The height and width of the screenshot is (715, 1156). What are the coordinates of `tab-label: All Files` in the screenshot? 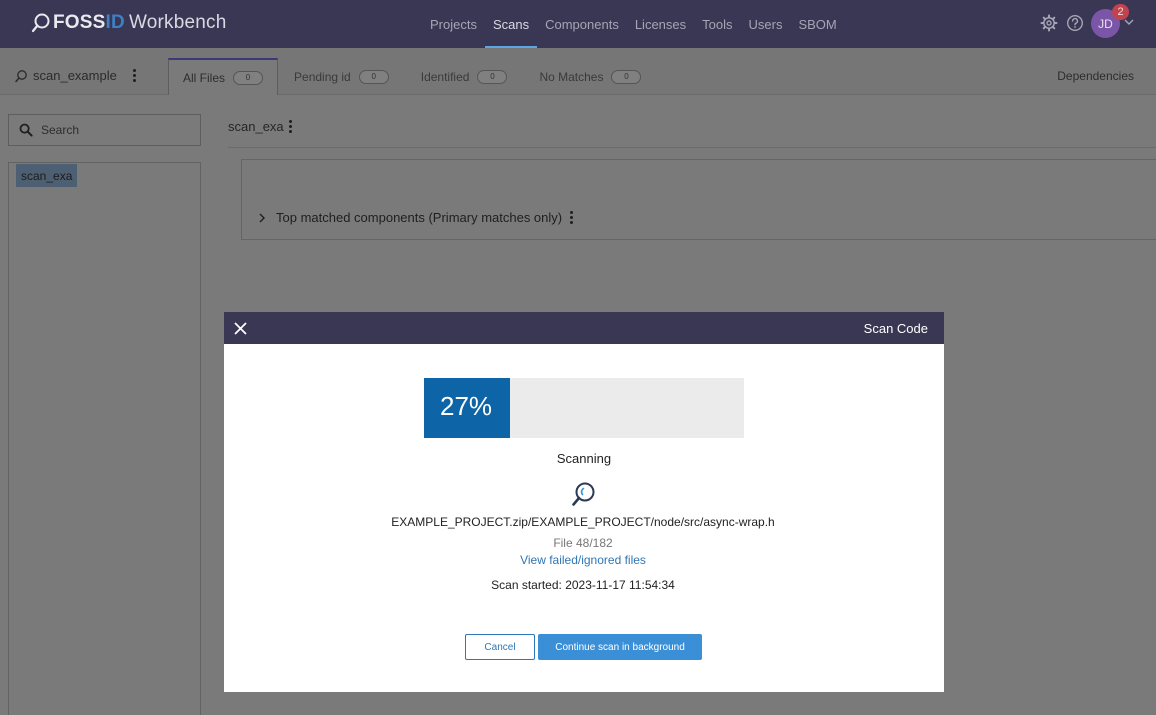 It's located at (204, 77).